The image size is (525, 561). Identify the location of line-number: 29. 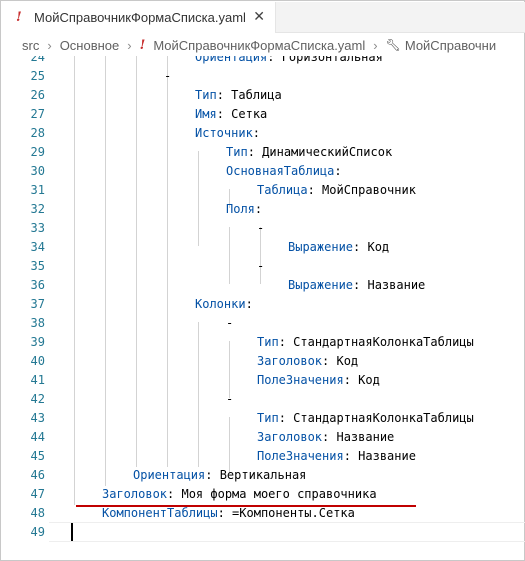
(37, 152).